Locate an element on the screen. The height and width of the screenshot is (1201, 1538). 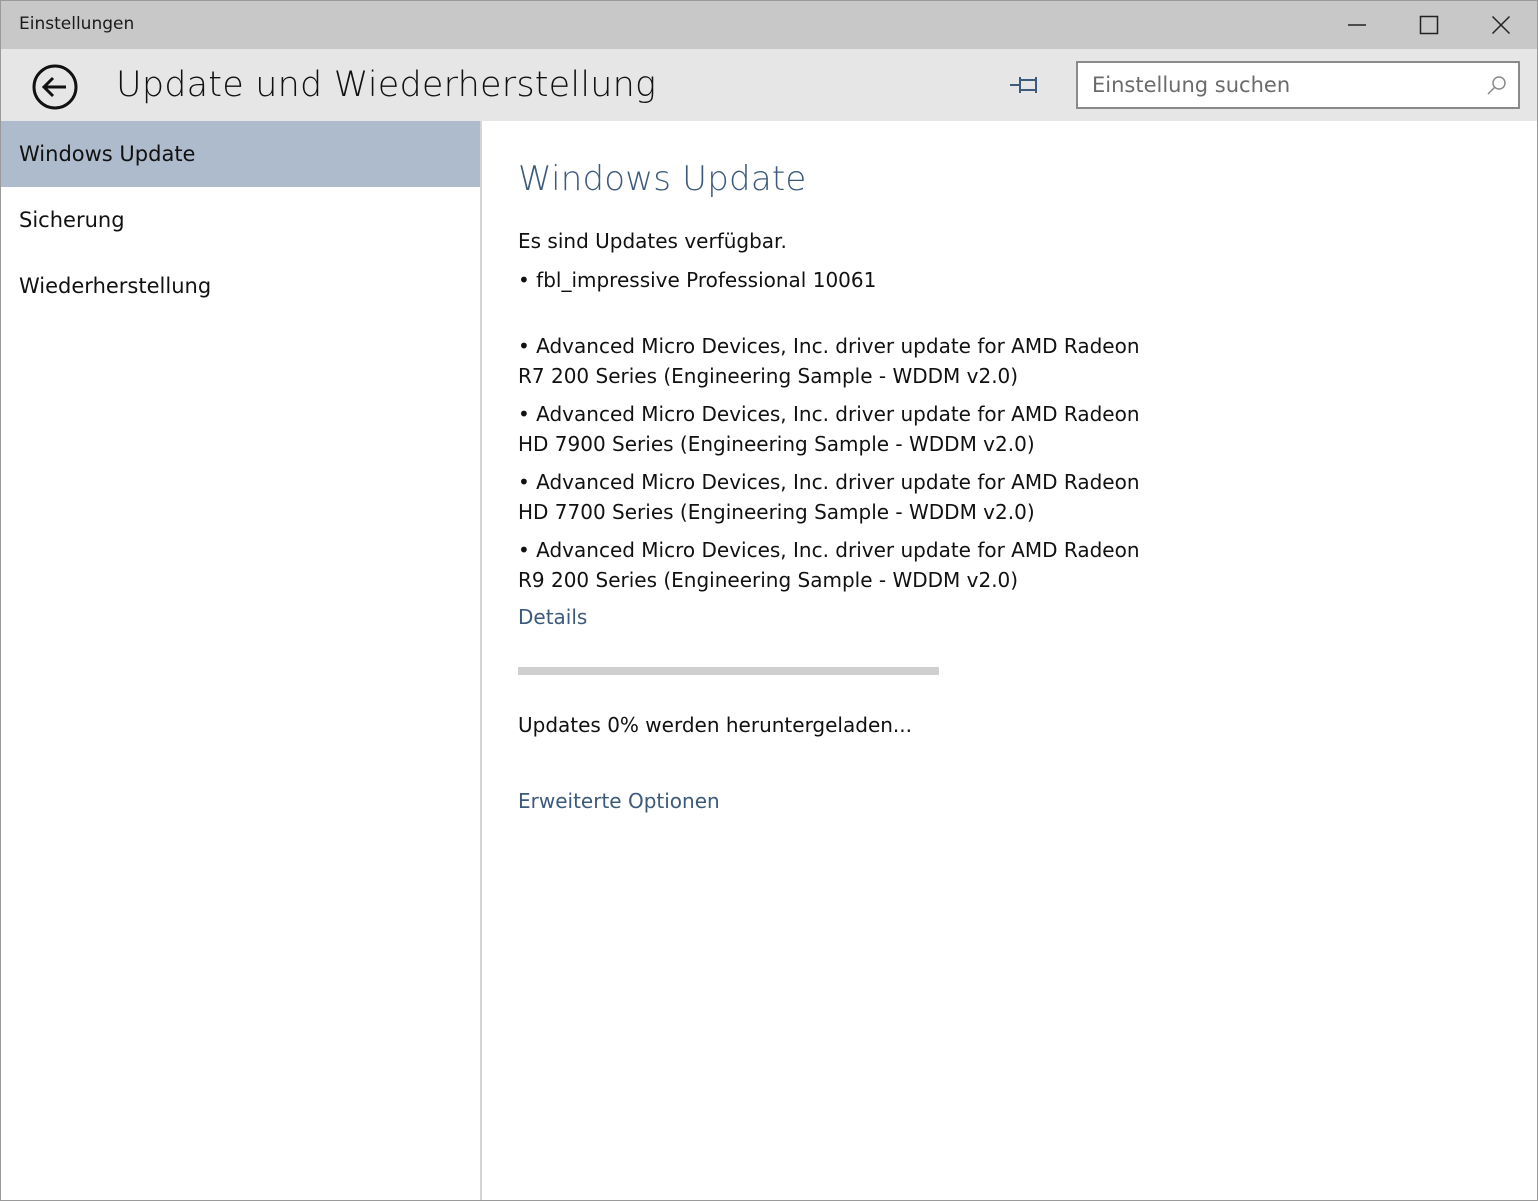
section-title: Windows Update is located at coordinates (662, 179).